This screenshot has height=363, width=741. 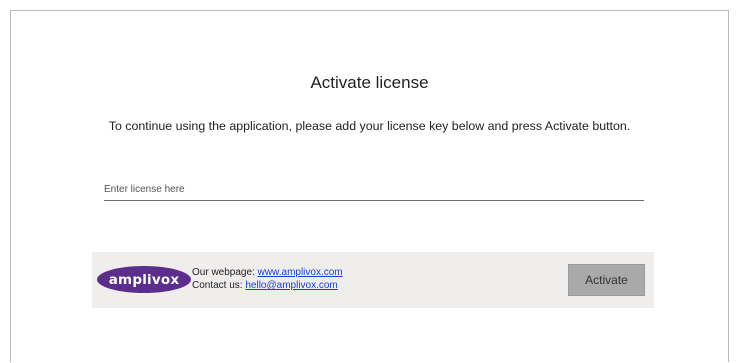 I want to click on webpage-line: Our webpage: www.amplivox.com, so click(x=267, y=272).